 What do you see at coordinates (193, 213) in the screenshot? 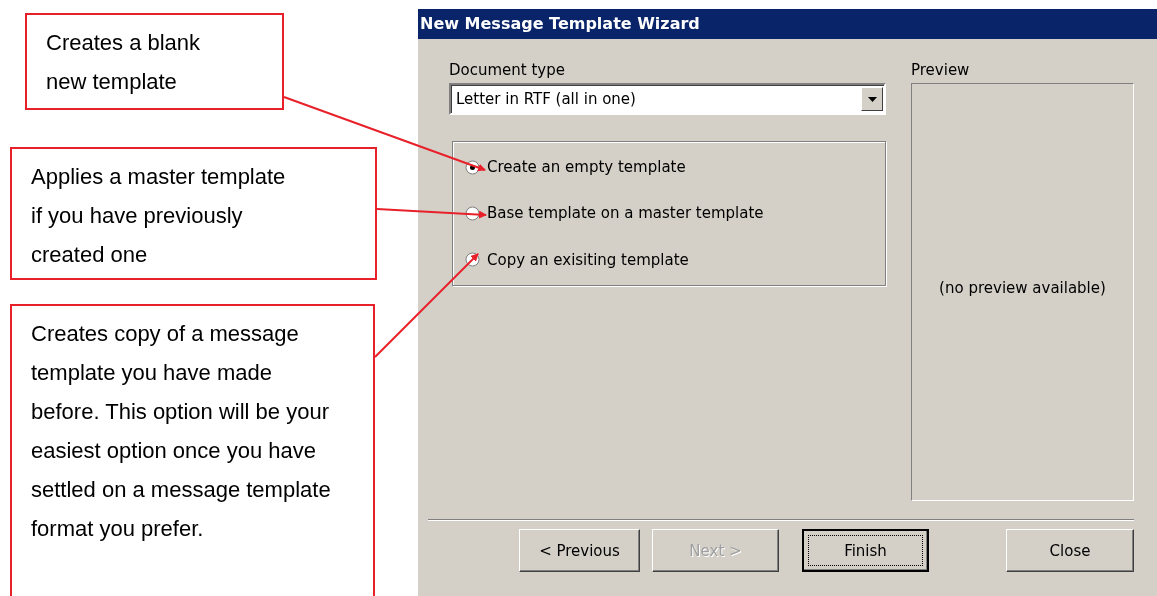
I see `callout-note: Applies a master template if you have previously created one` at bounding box center [193, 213].